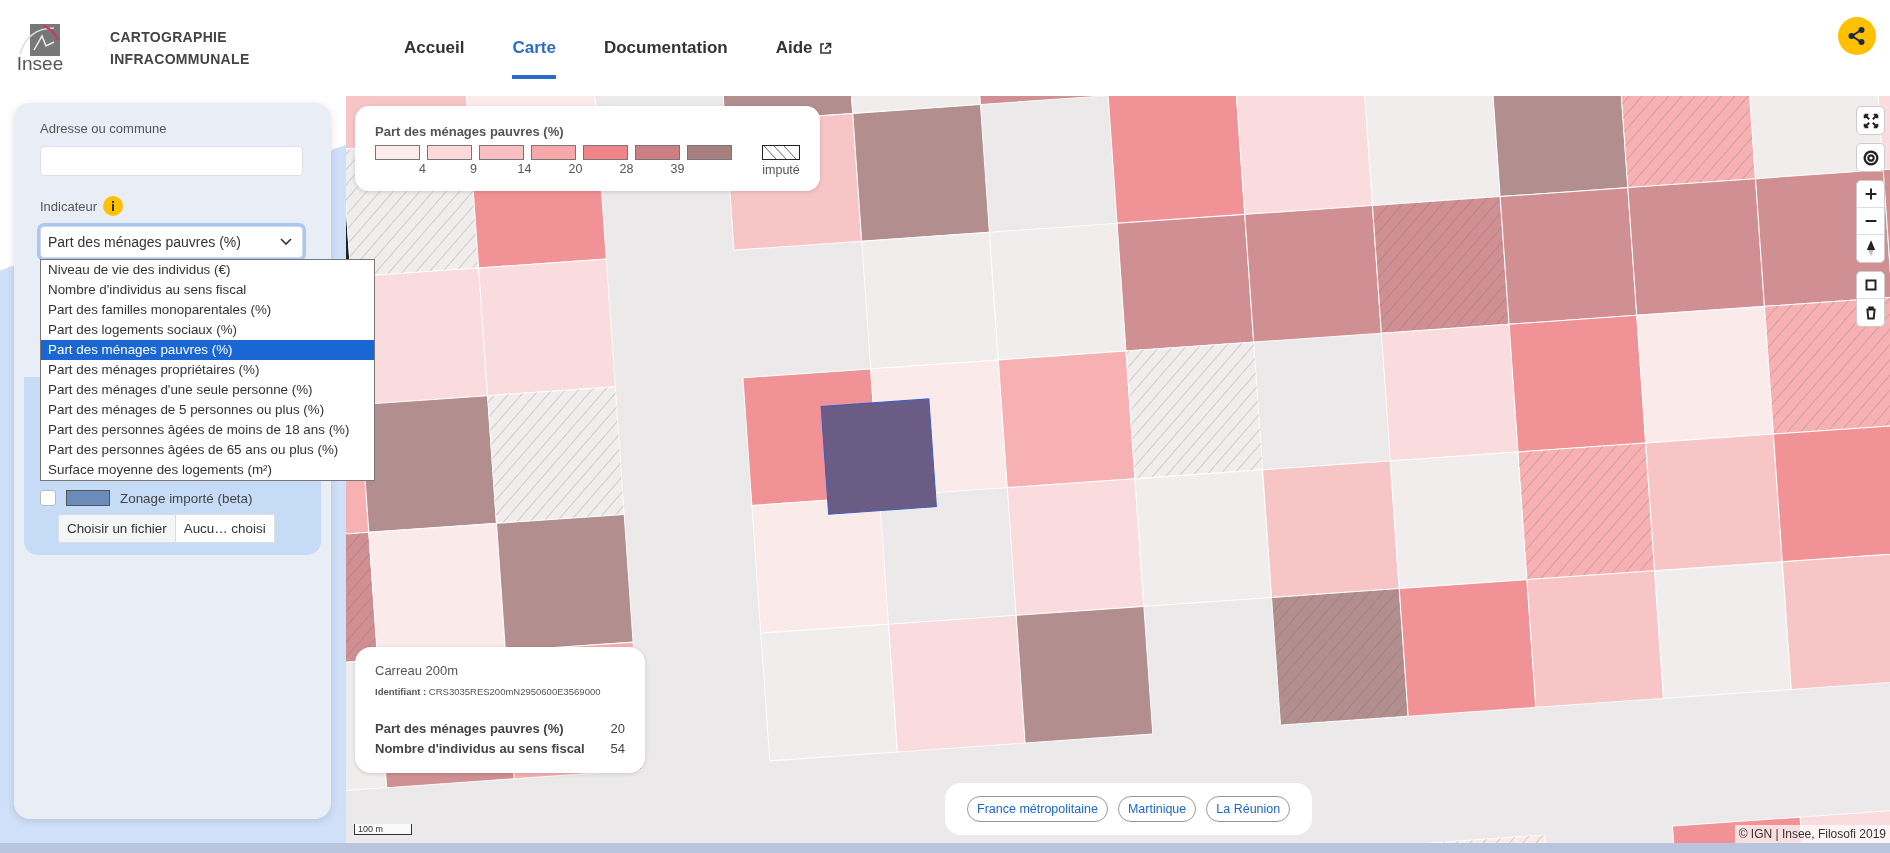 The image size is (1890, 853). Describe the element at coordinates (575, 169) in the screenshot. I see `legend-break-label: 20` at that location.